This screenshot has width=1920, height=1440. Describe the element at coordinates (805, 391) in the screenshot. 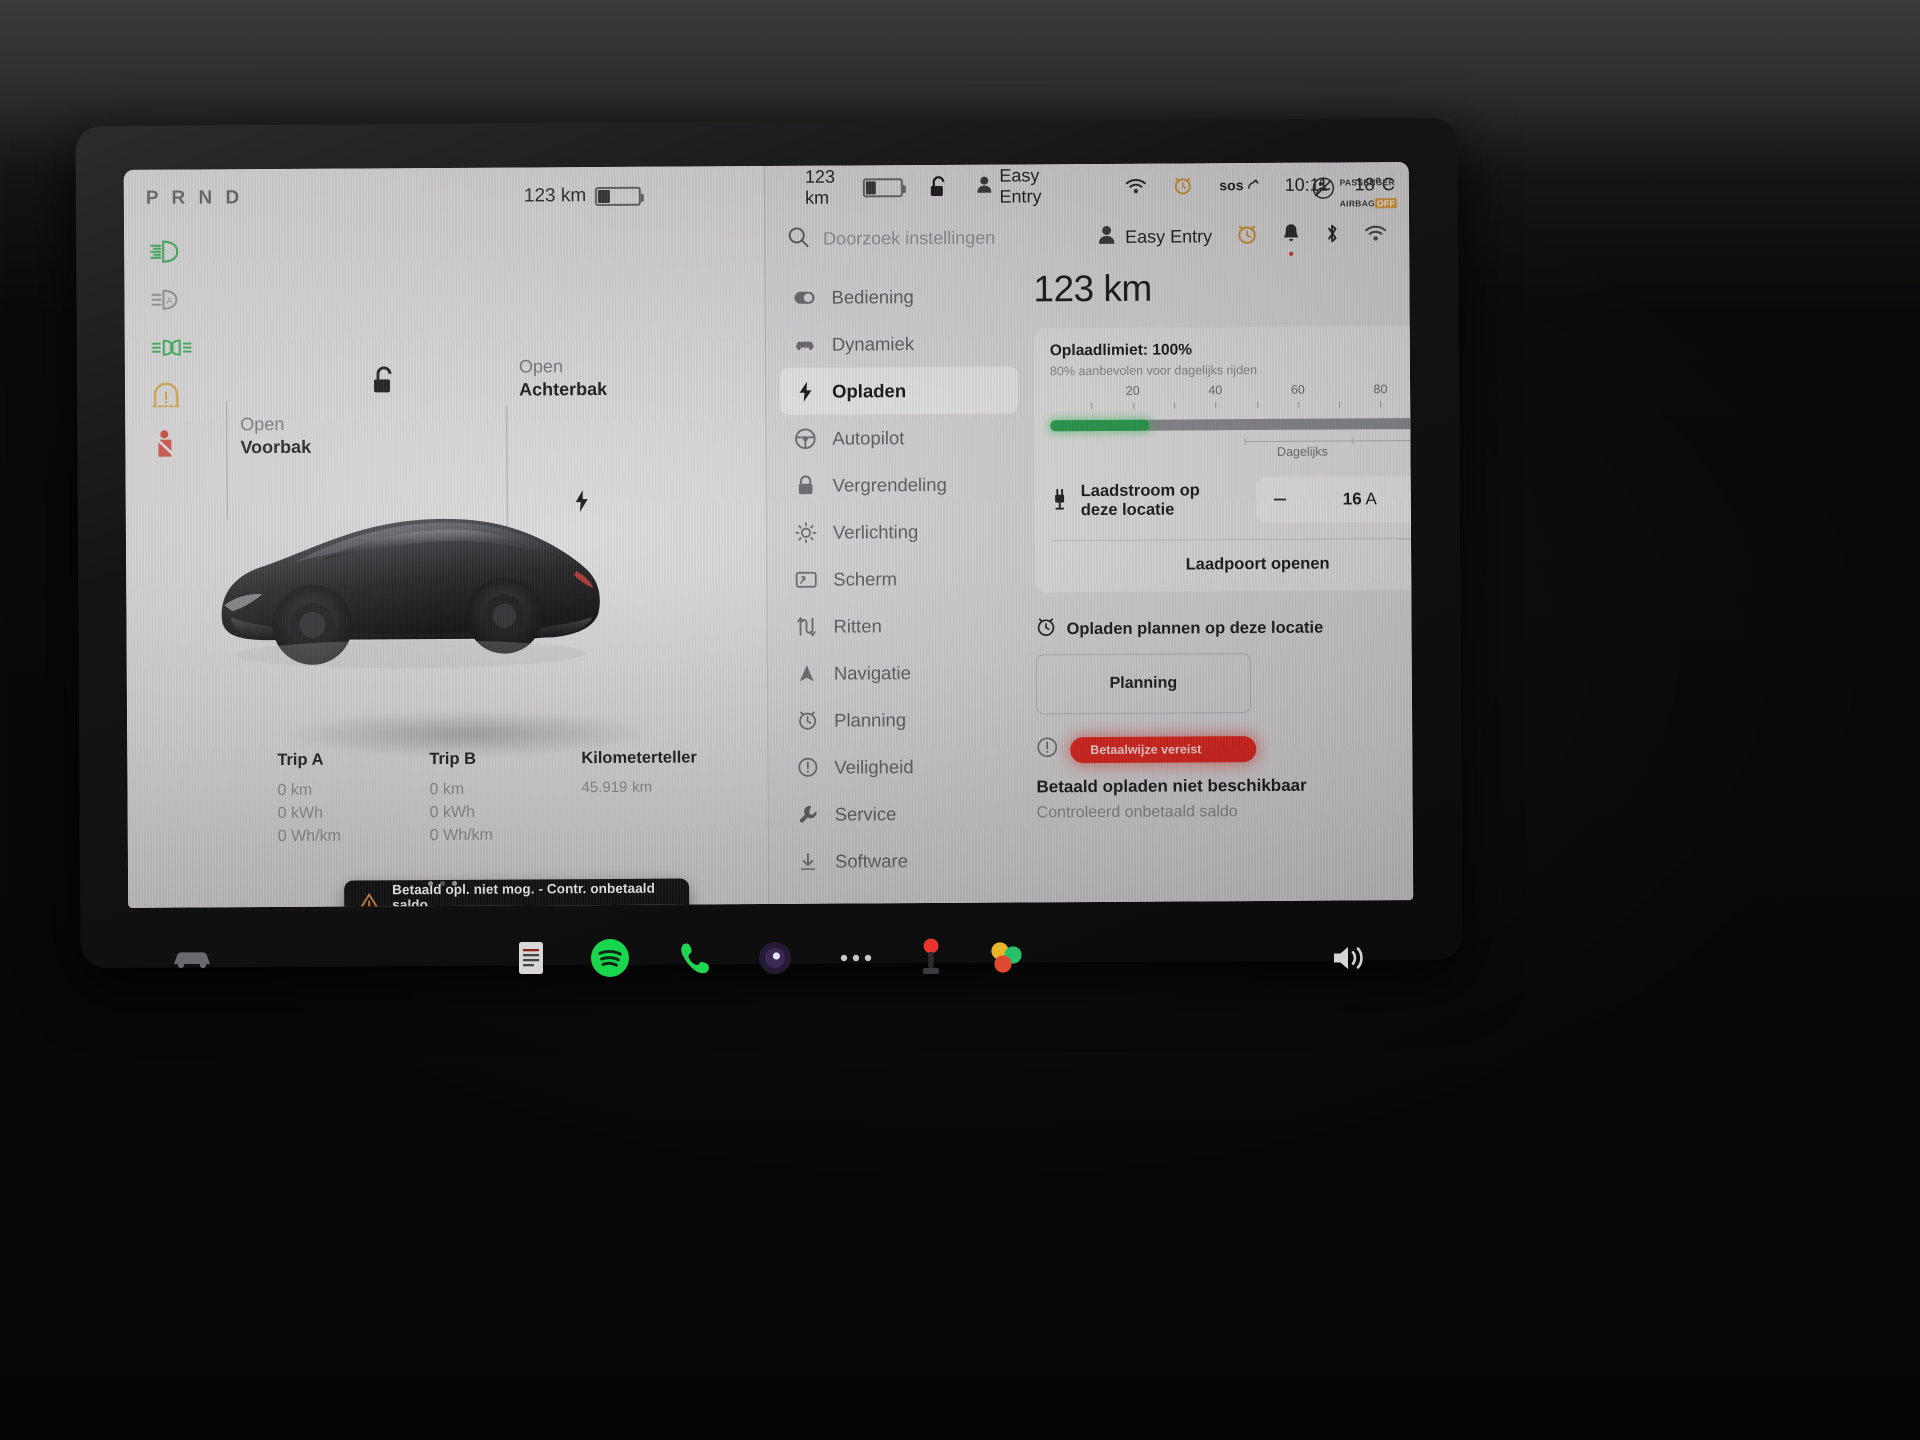

I see `bolt-icon` at that location.